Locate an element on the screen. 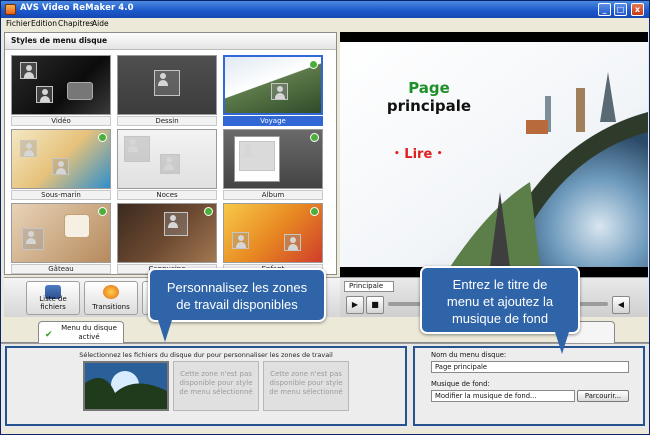  zone-image is located at coordinates (126, 386).